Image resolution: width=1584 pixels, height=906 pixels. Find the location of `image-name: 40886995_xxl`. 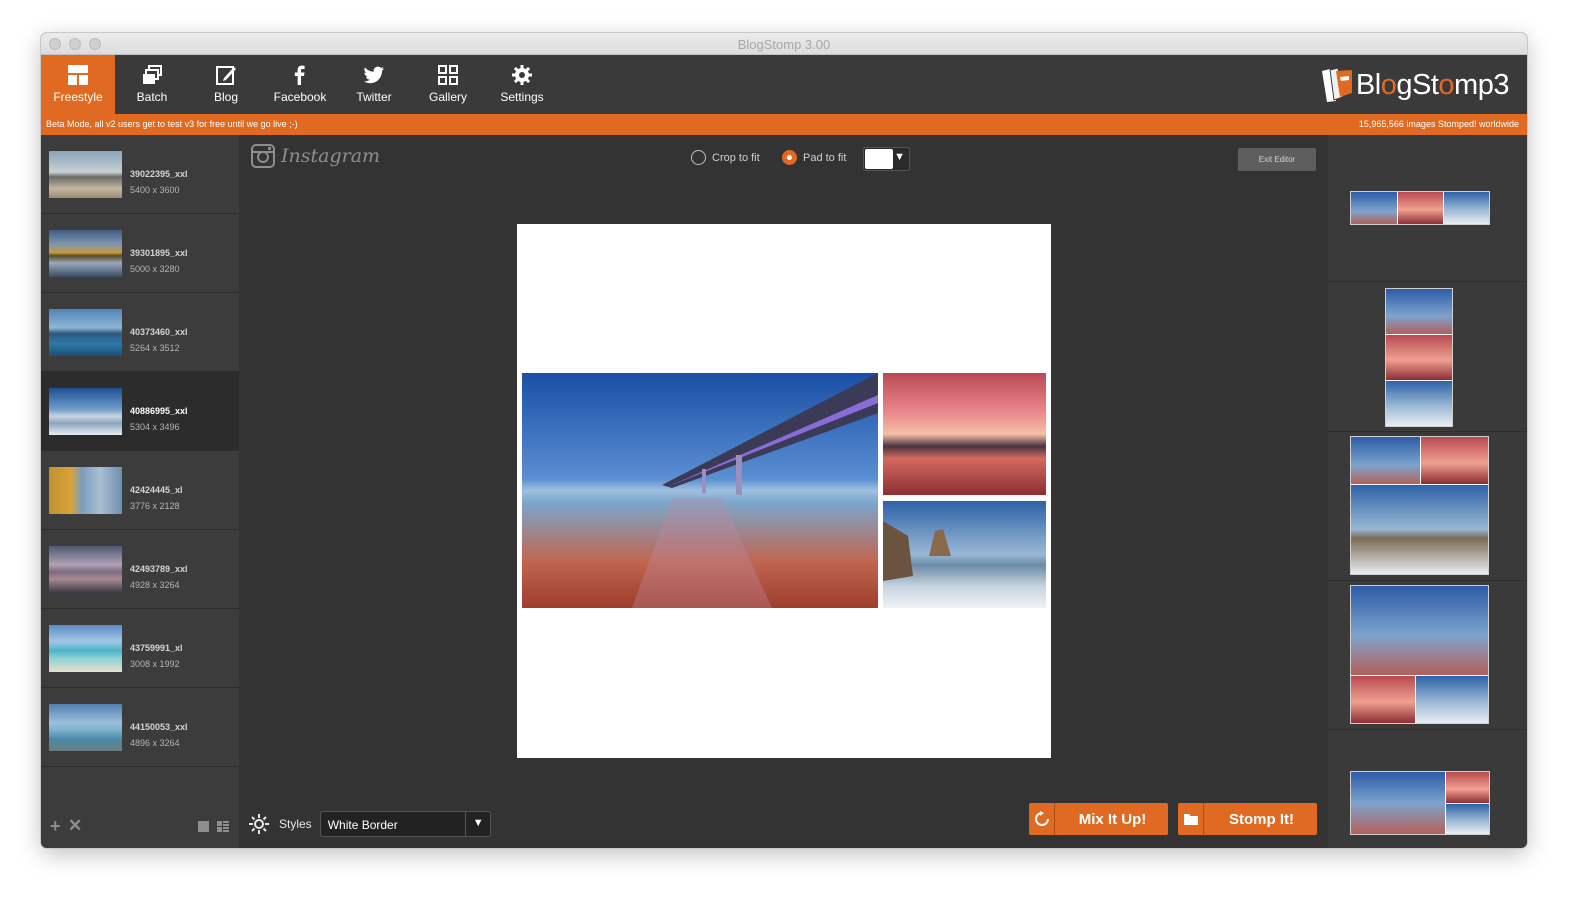

image-name: 40886995_xxl is located at coordinates (159, 411).